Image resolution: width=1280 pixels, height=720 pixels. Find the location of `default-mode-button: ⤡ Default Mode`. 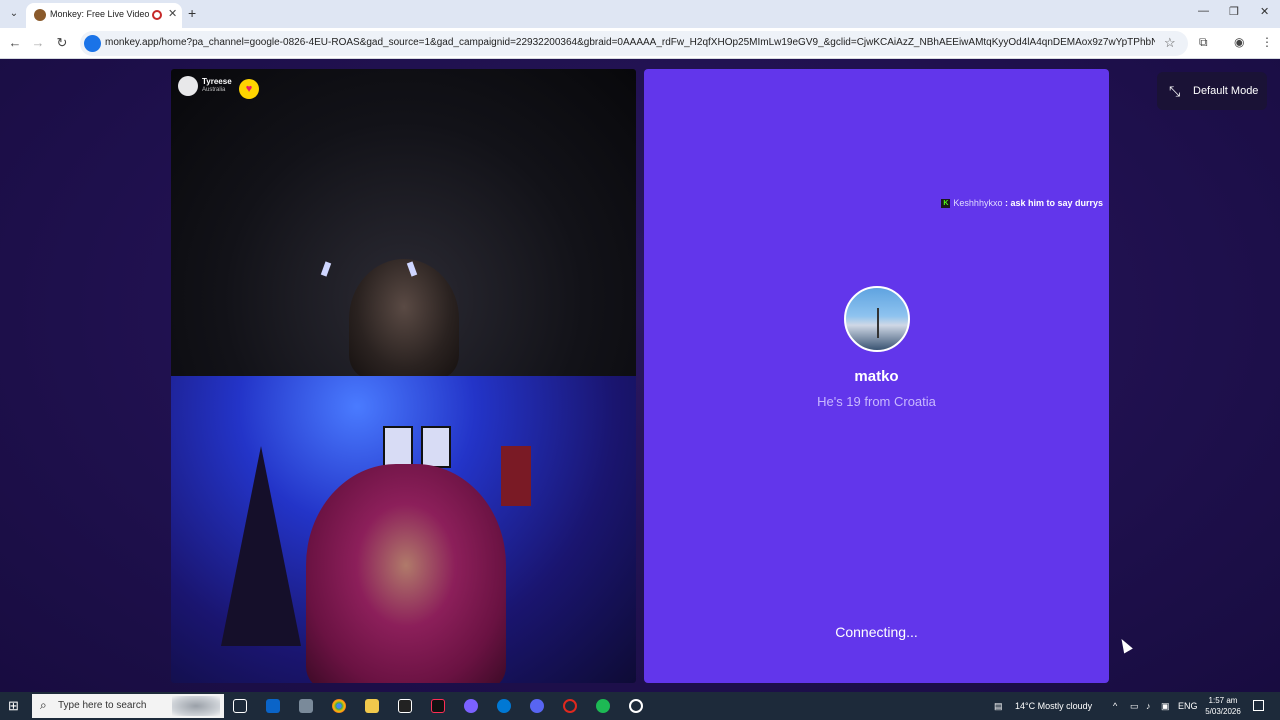

default-mode-button: ⤡ Default Mode is located at coordinates (1212, 91).